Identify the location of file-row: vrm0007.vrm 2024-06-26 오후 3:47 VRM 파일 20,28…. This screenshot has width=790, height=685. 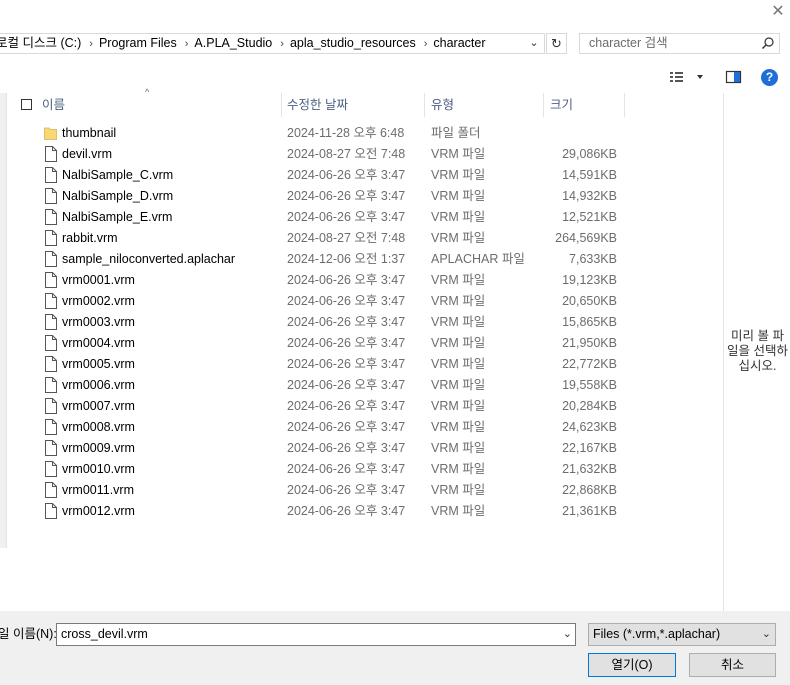
(361, 406).